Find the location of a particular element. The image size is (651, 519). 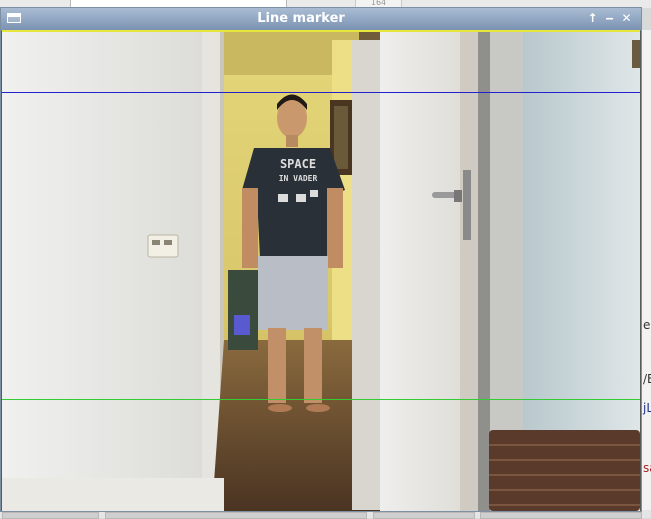

maximize-button: ↑ is located at coordinates (592, 18).